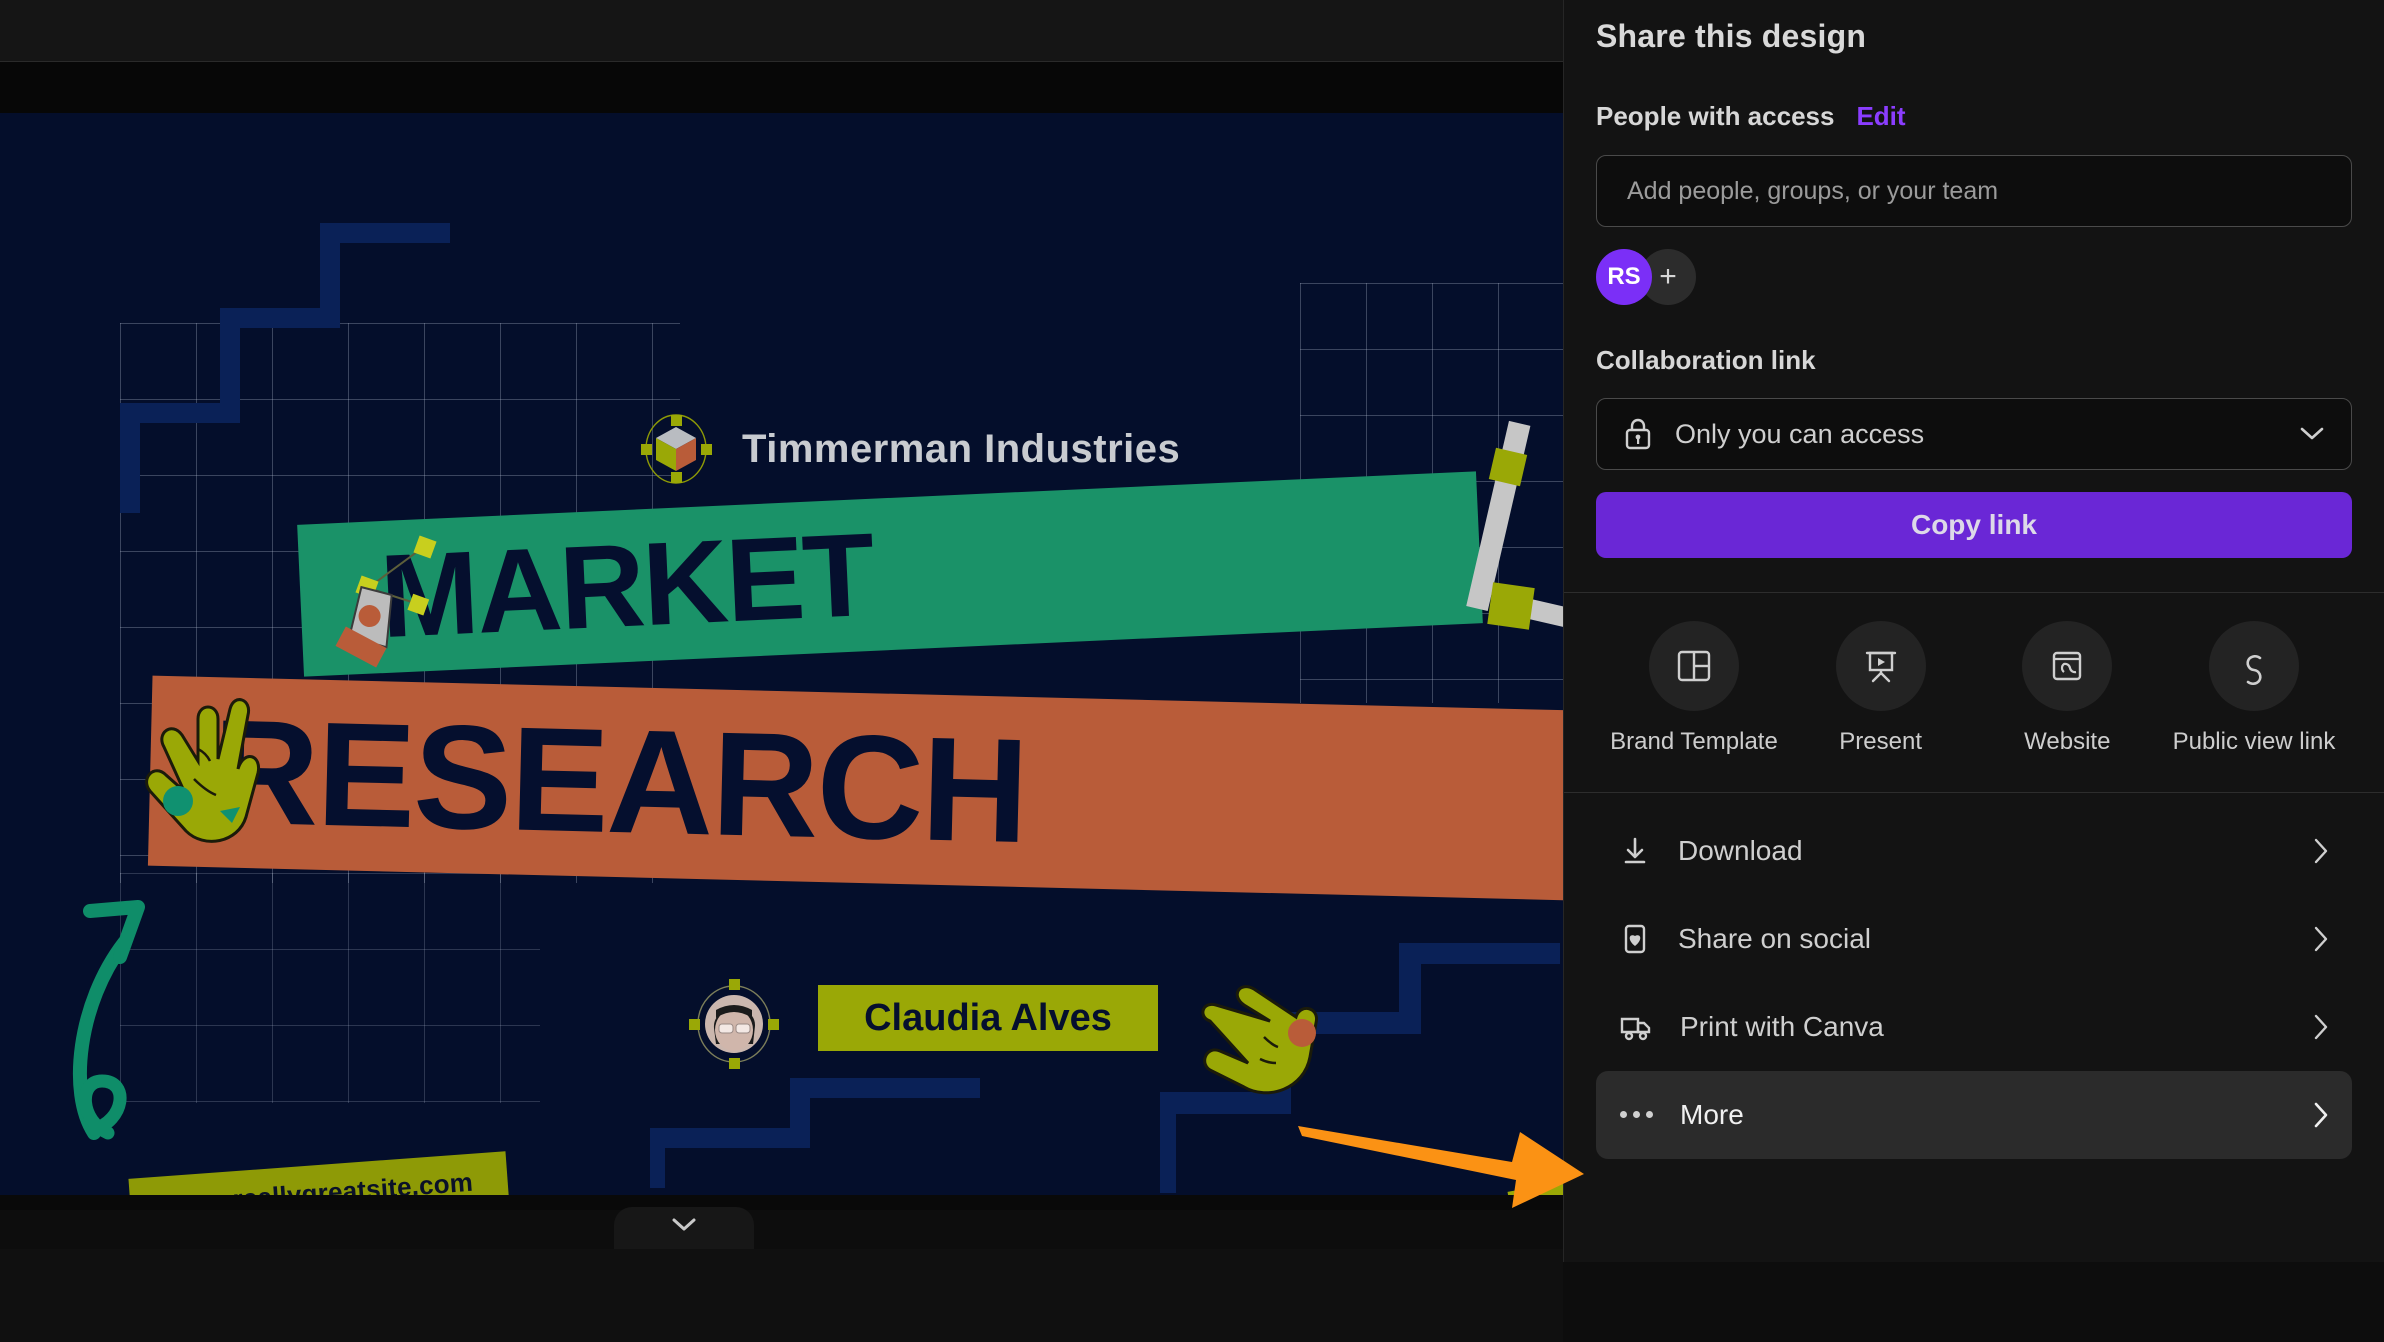 This screenshot has height=1342, width=2384. Describe the element at coordinates (109, 1020) in the screenshot. I see `curved-arrow-decoration` at that location.